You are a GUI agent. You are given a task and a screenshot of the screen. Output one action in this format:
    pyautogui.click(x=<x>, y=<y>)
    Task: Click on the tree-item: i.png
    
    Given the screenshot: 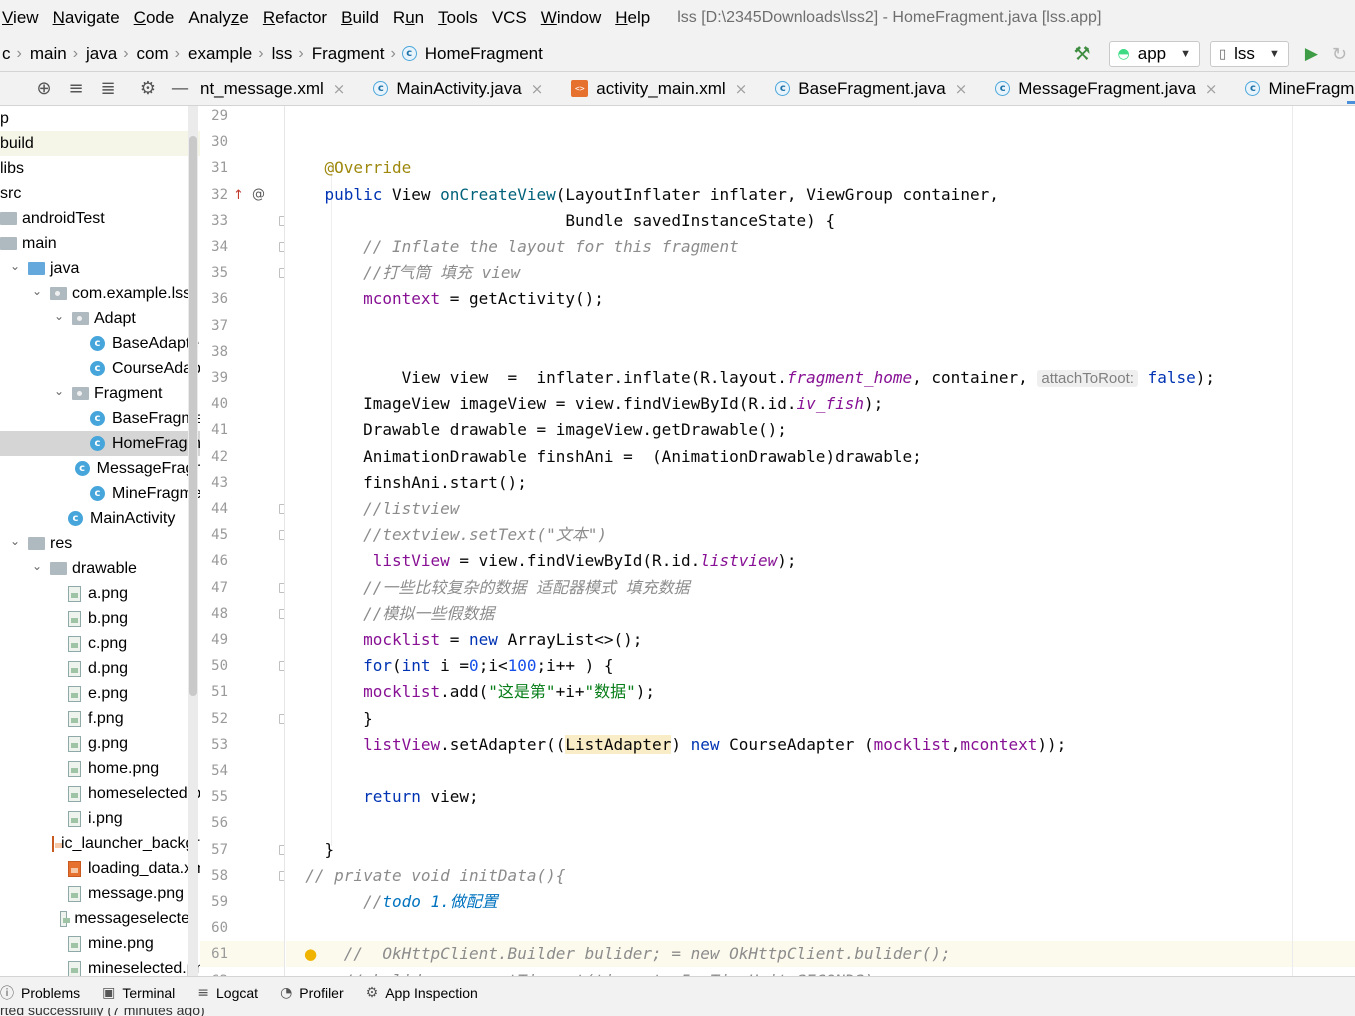 What is the action you would take?
    pyautogui.click(x=100, y=818)
    